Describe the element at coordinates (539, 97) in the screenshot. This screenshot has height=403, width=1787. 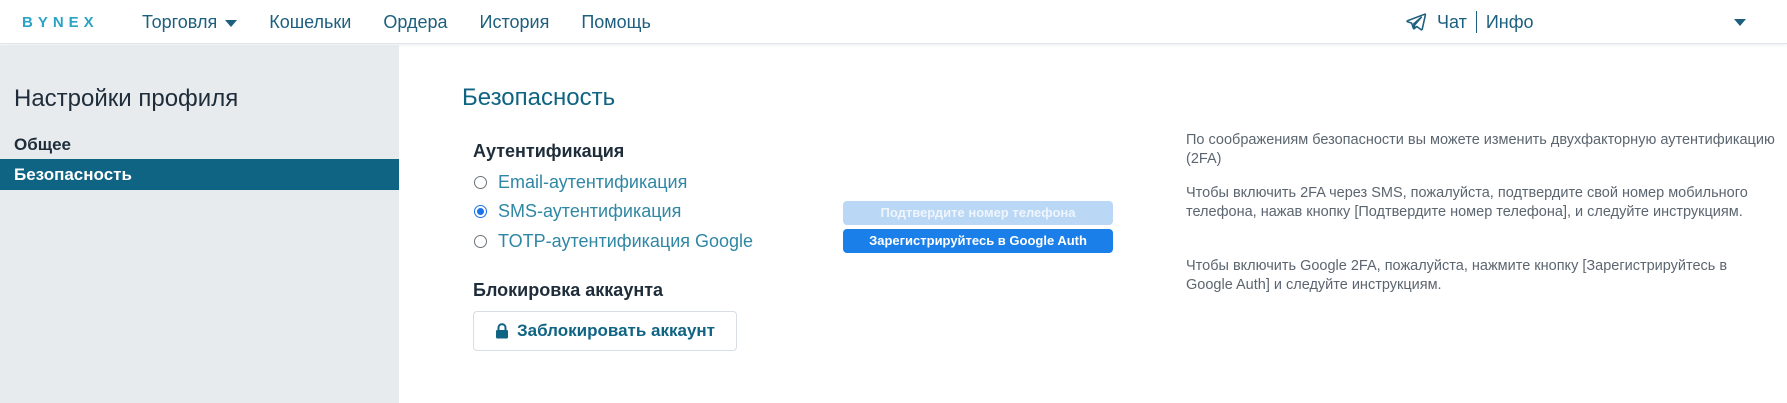
I see `page-title: Безопасность` at that location.